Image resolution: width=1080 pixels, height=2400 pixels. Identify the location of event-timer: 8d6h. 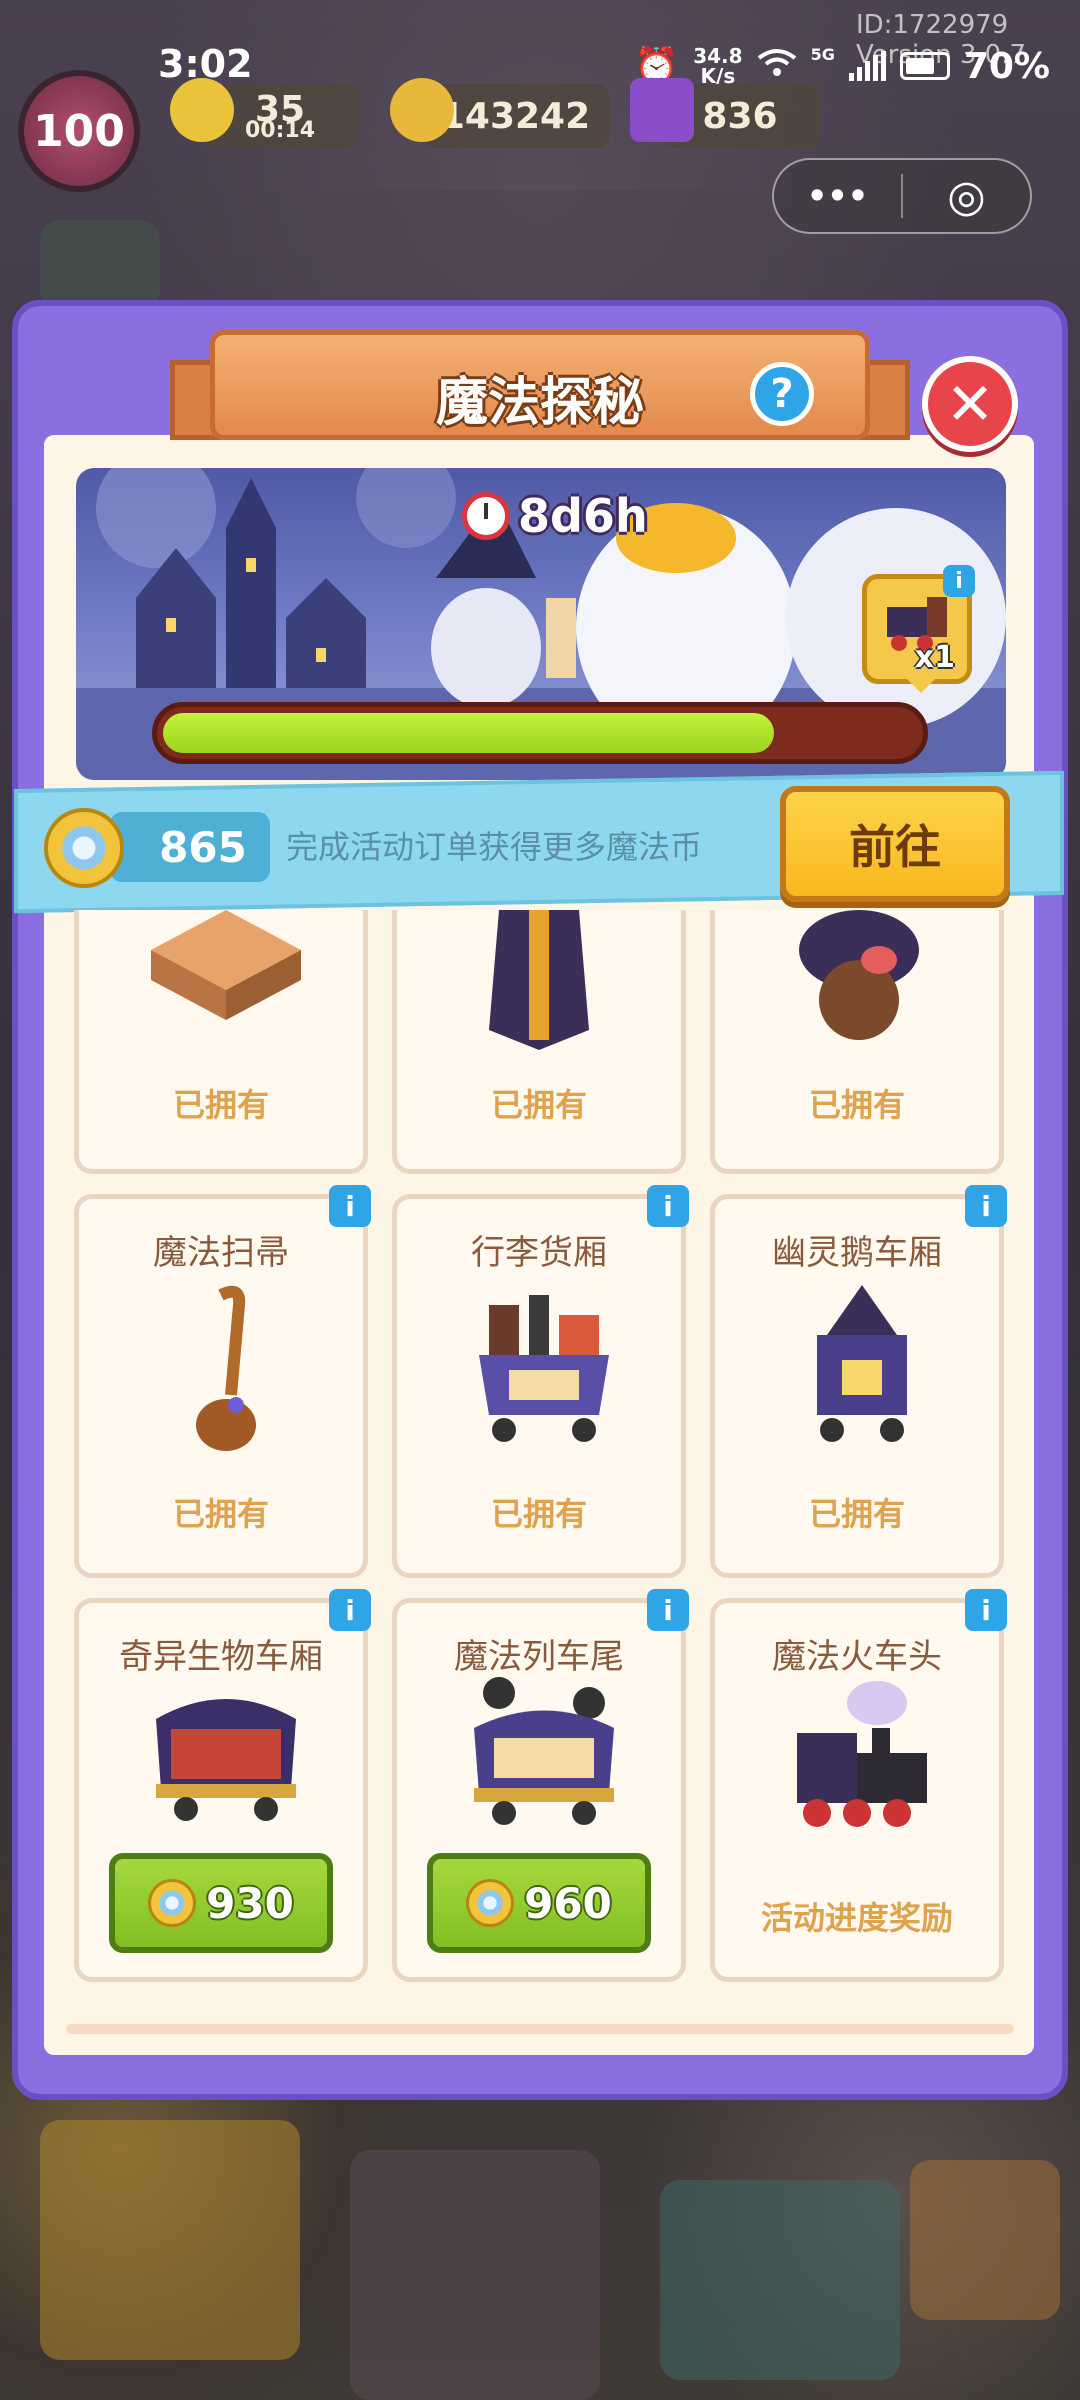
(555, 516).